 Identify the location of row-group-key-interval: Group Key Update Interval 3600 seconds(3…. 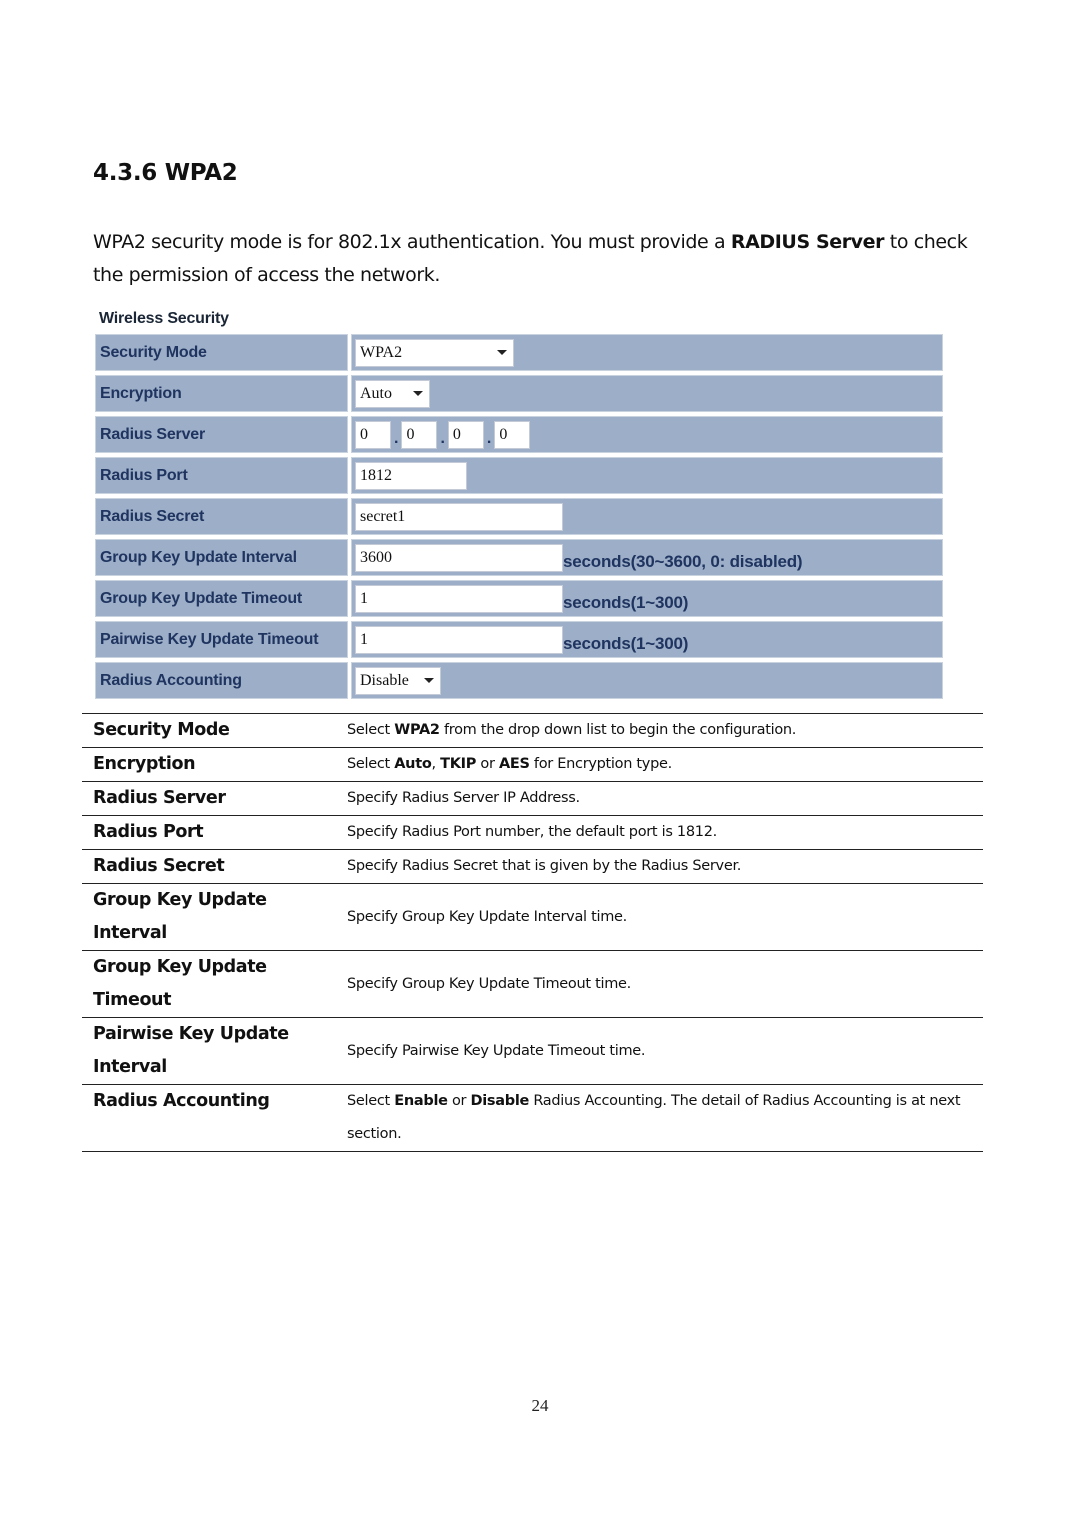
(519, 557).